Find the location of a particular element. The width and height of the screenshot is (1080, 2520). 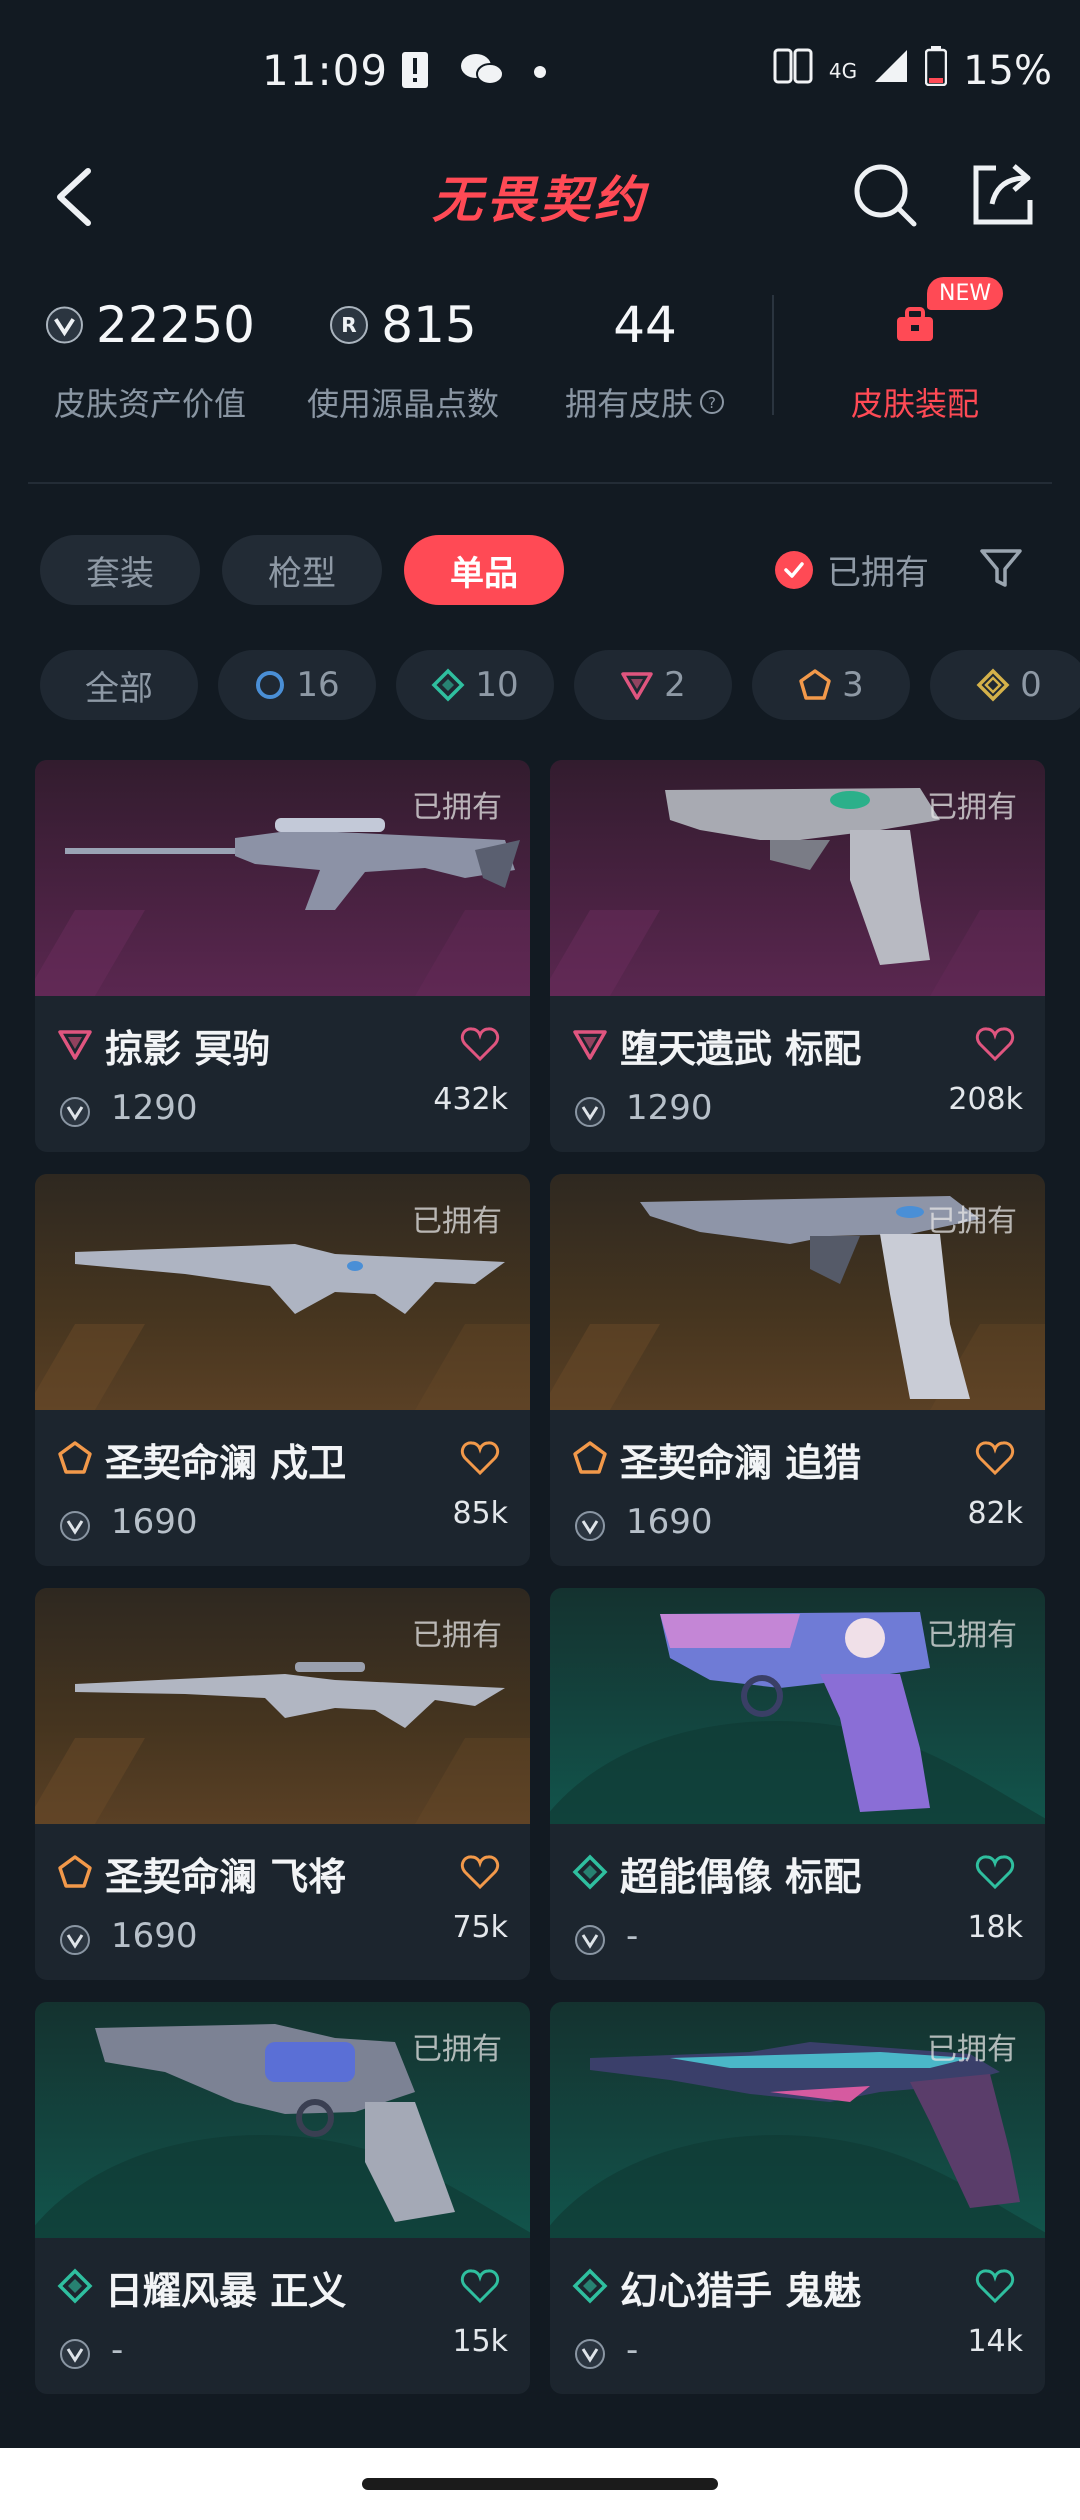

asset-value-label: 皮肤资产价值 is located at coordinates (149, 404).